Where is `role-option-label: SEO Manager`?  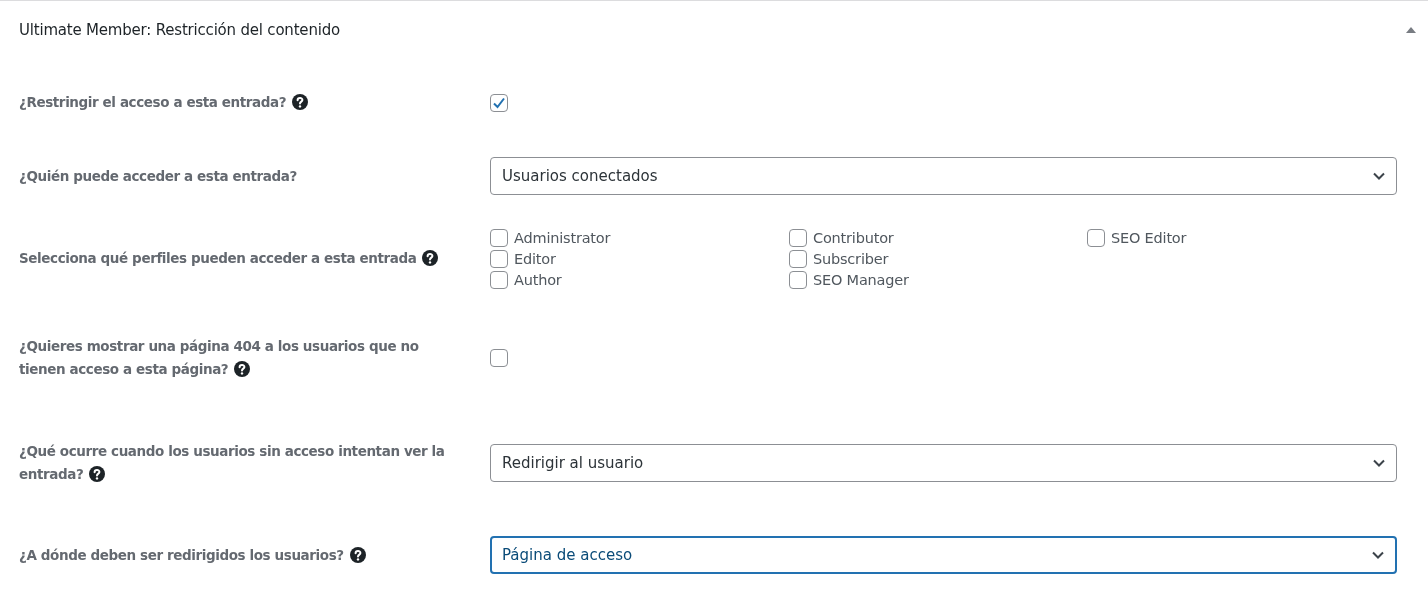 role-option-label: SEO Manager is located at coordinates (861, 279).